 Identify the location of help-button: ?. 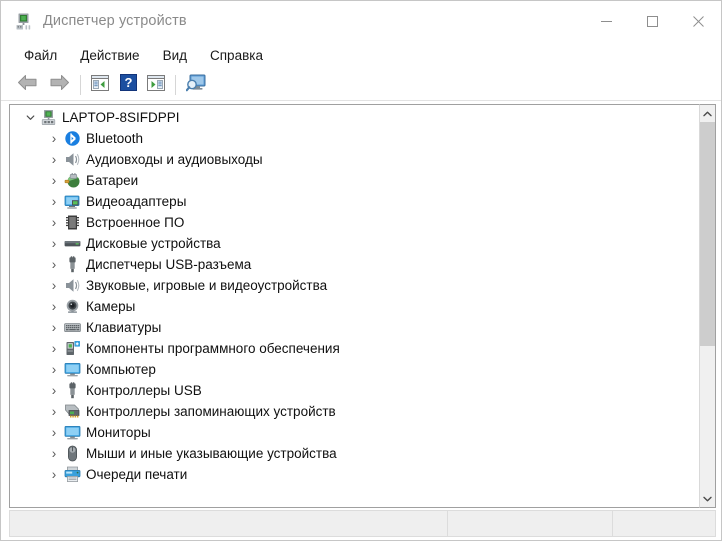
(128, 85).